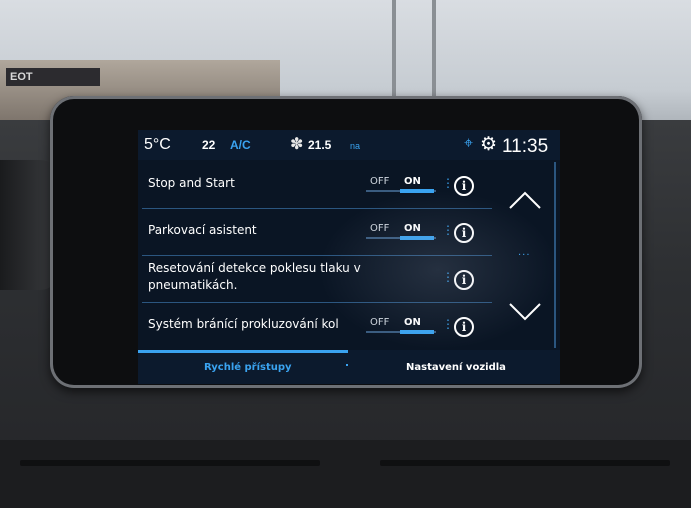 Image resolution: width=691 pixels, height=508 pixels. I want to click on scroll-controls: ···, so click(531, 255).